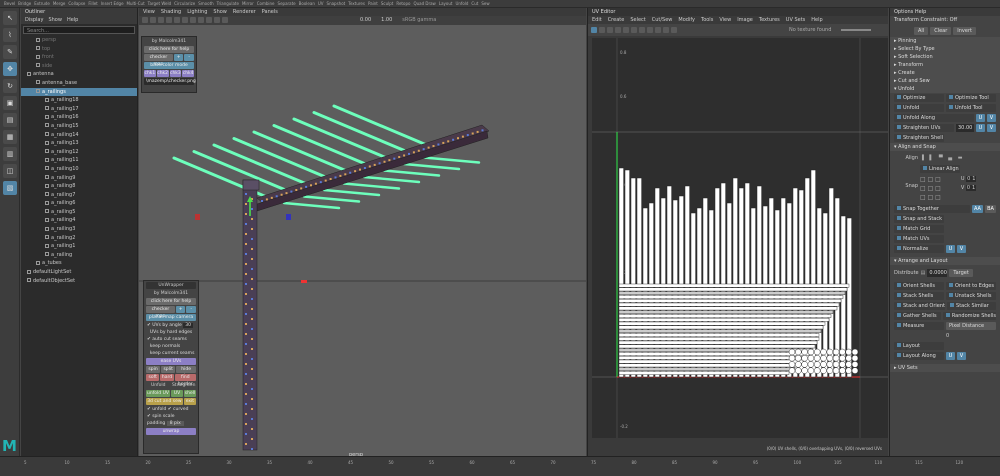  Describe the element at coordinates (171, 353) in the screenshot. I see `keep-seams-checkbox: keep current seams` at that location.